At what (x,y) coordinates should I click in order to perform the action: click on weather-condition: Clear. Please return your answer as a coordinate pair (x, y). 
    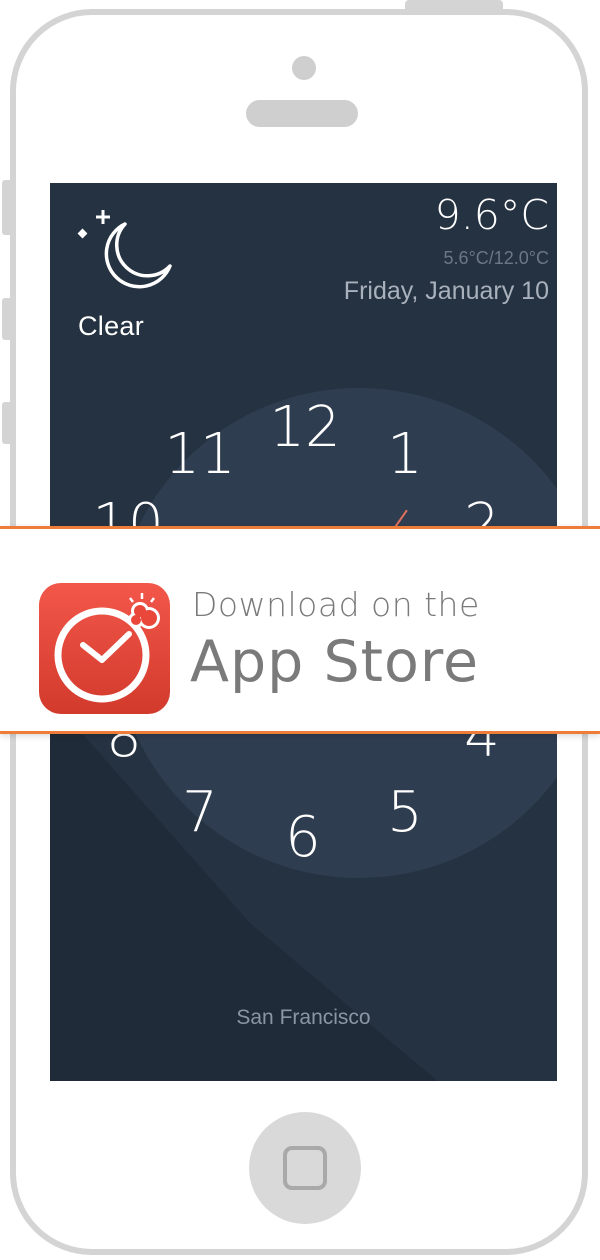
    Looking at the image, I should click on (111, 326).